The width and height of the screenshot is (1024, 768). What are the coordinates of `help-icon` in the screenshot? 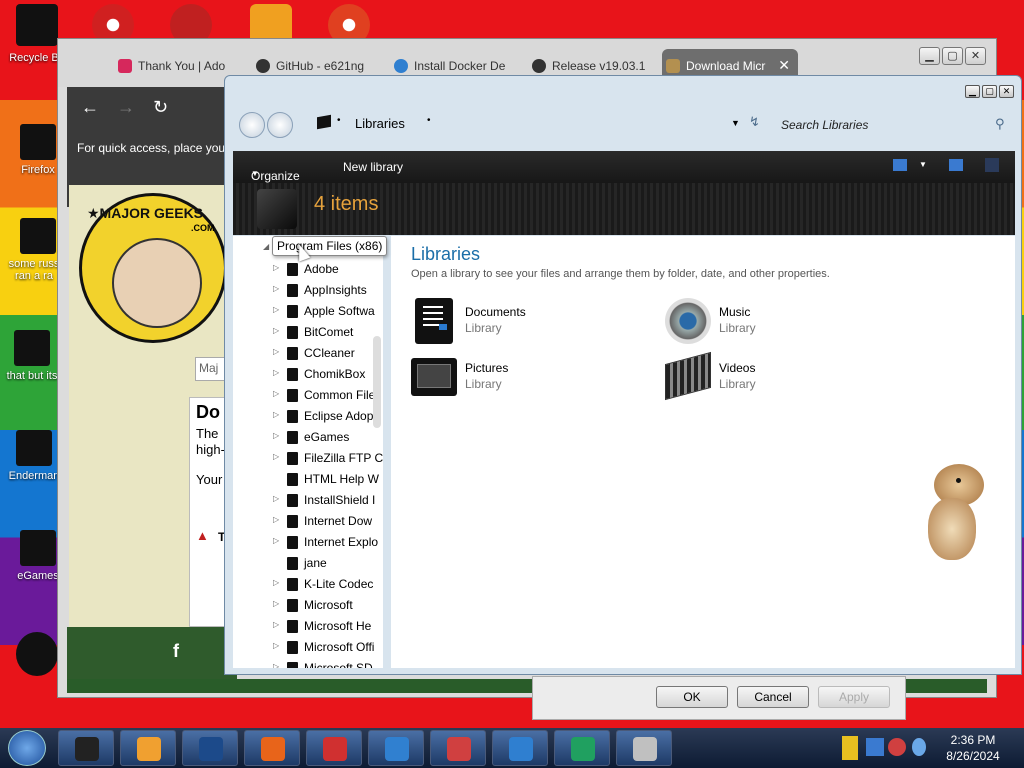 It's located at (992, 165).